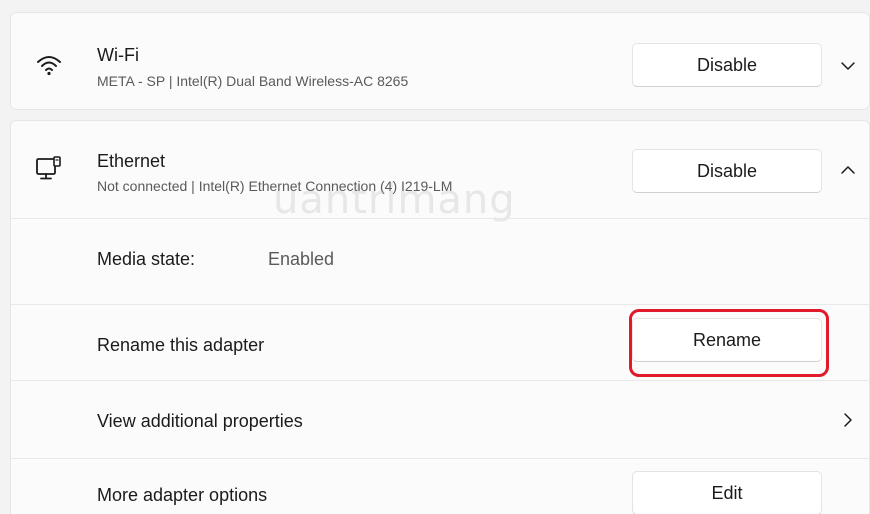  Describe the element at coordinates (848, 170) in the screenshot. I see `chevron-up-icon` at that location.